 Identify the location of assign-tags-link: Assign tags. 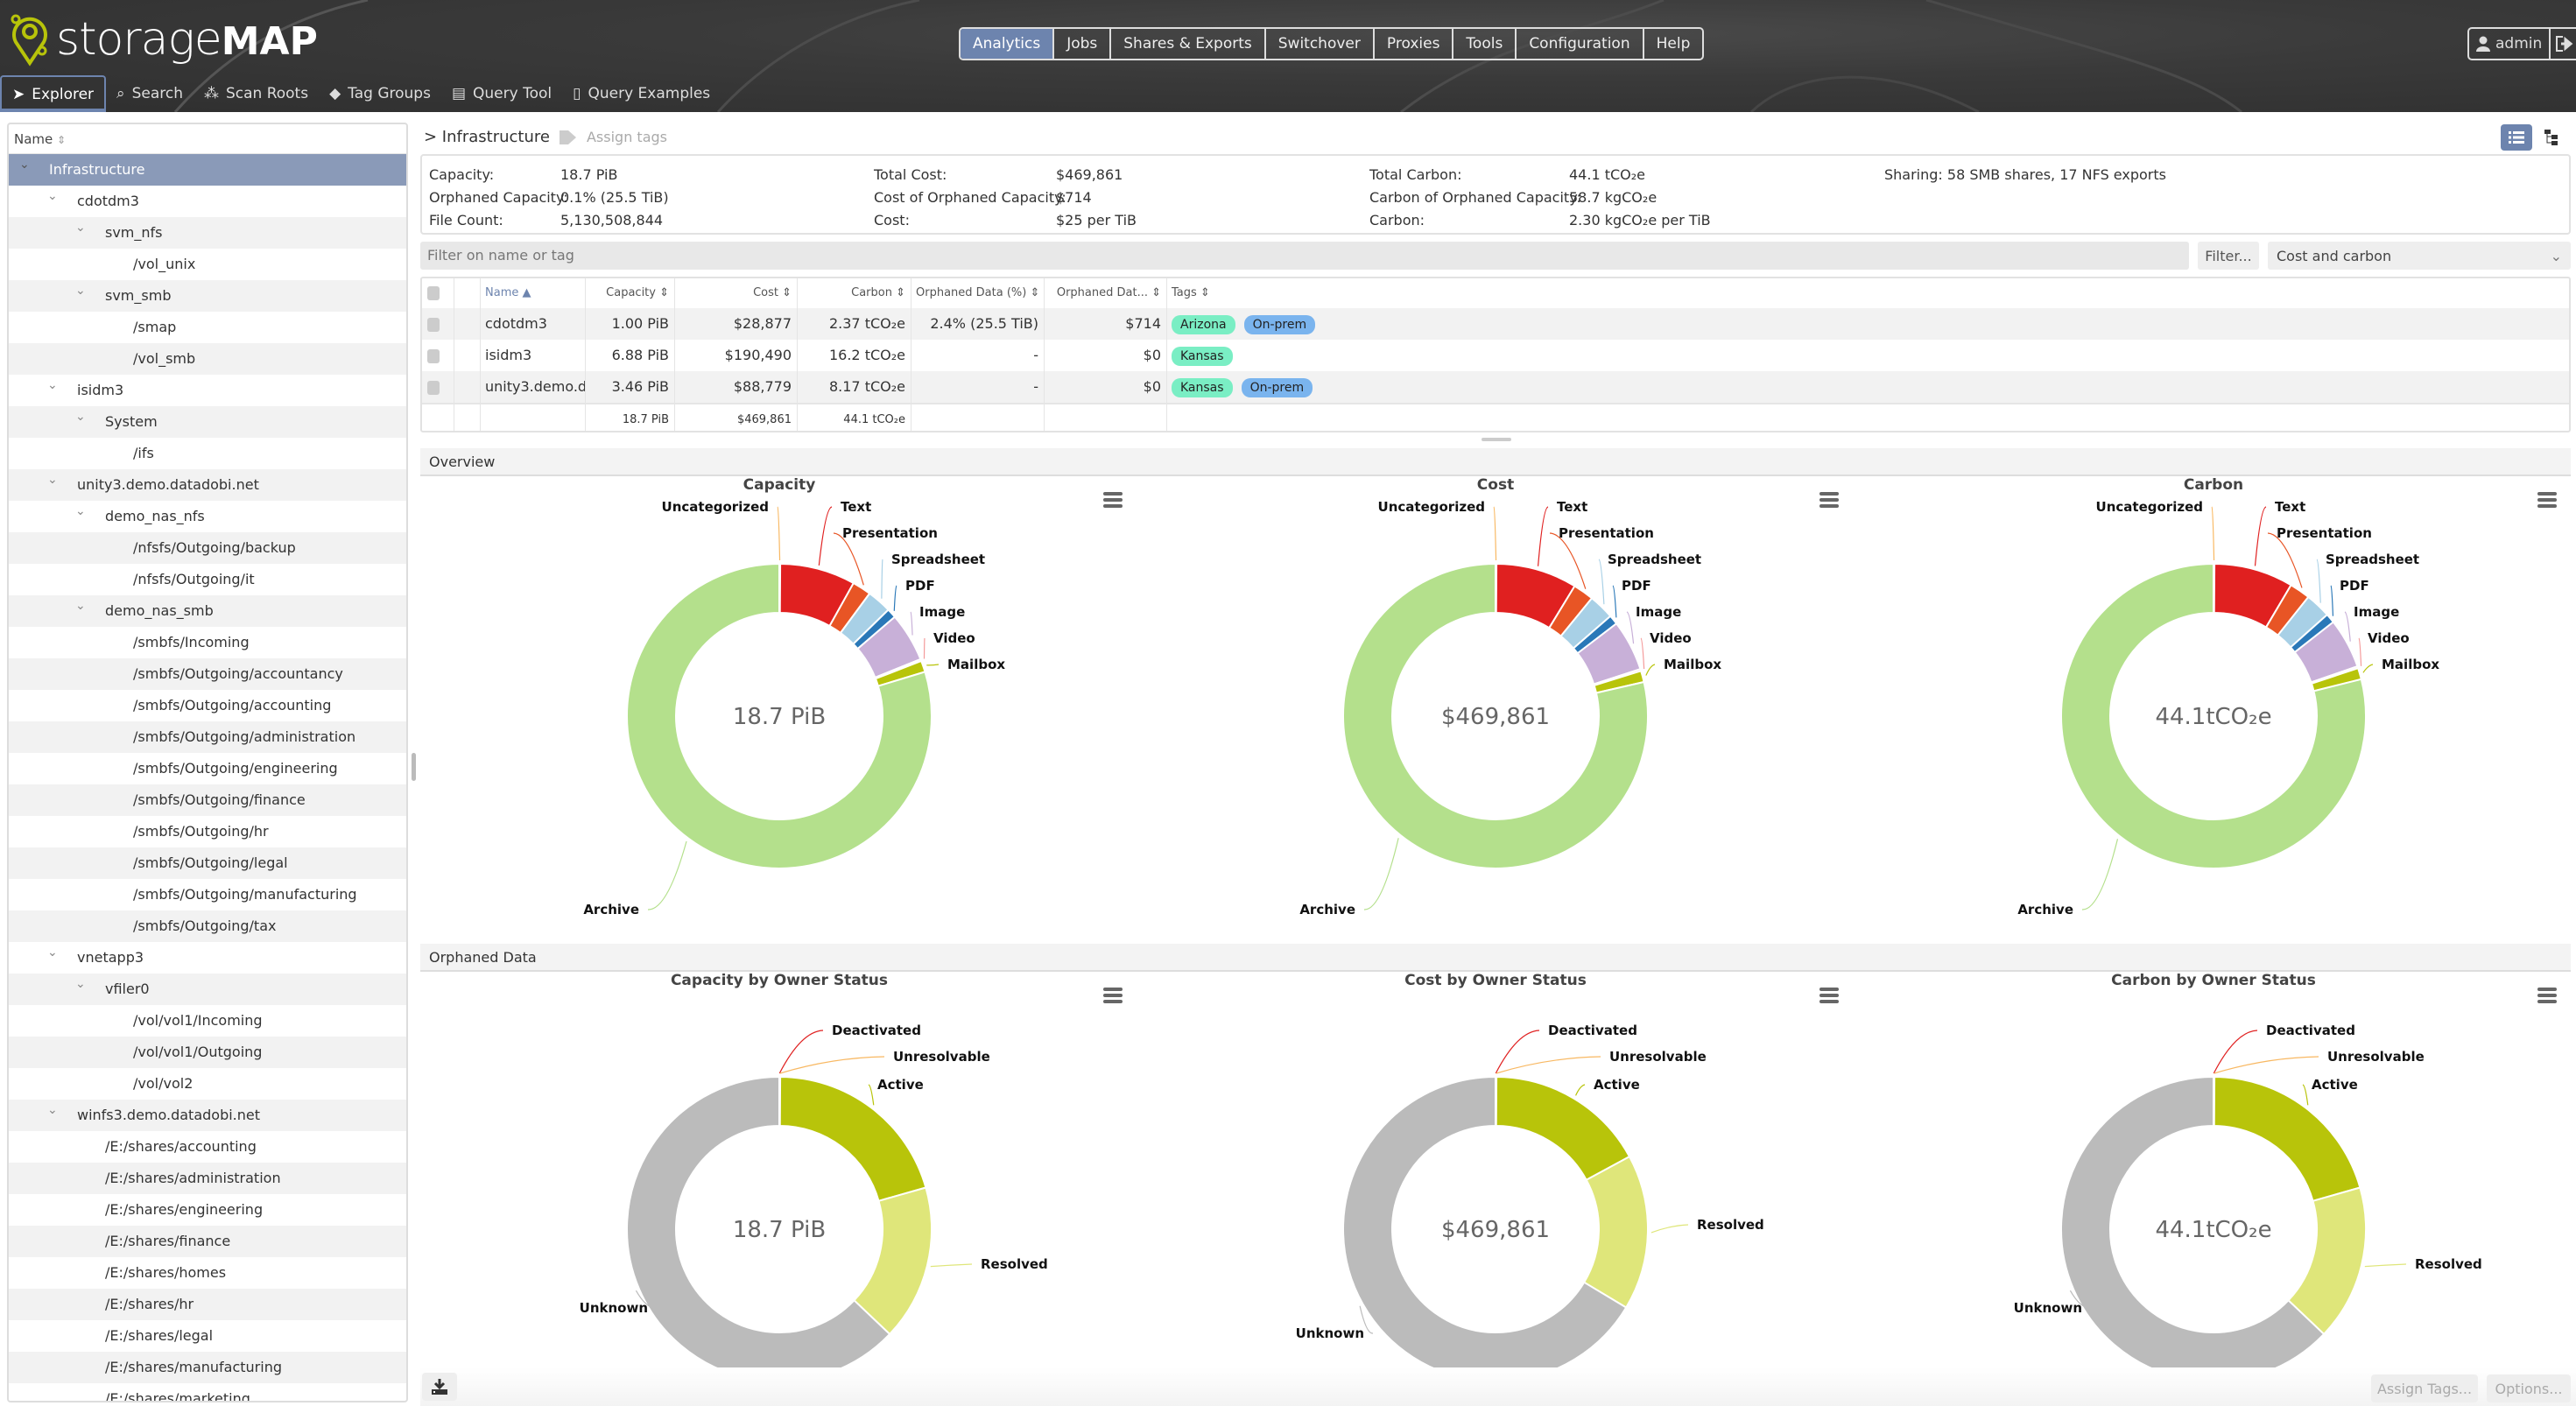
(627, 137).